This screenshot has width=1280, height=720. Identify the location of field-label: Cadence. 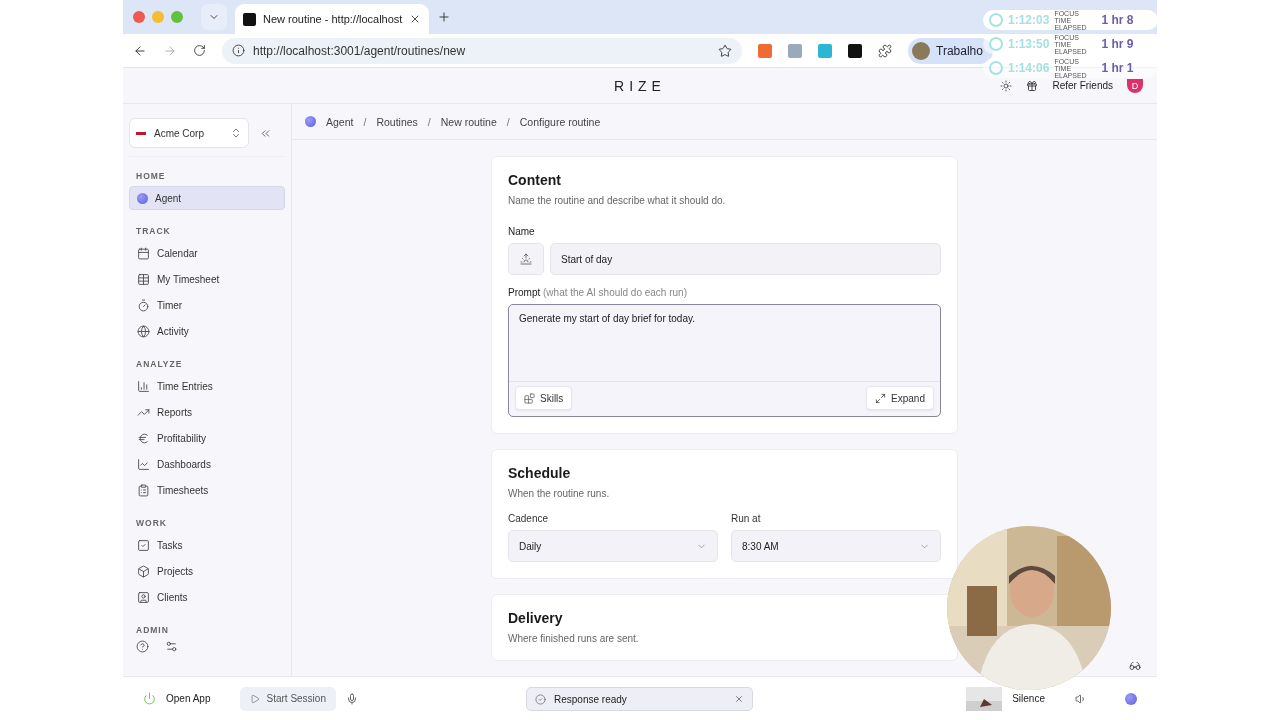
(529, 518).